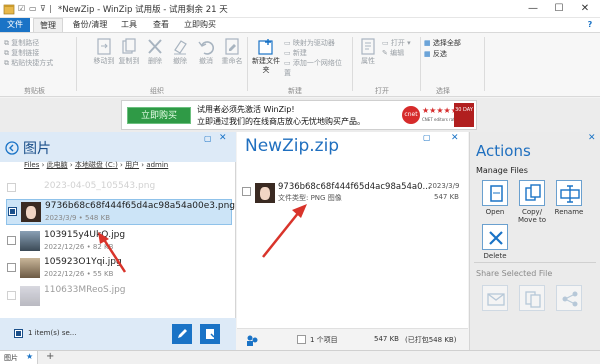  Describe the element at coordinates (401, 43) in the screenshot. I see `open-button: ▭ 打开 ▾` at that location.